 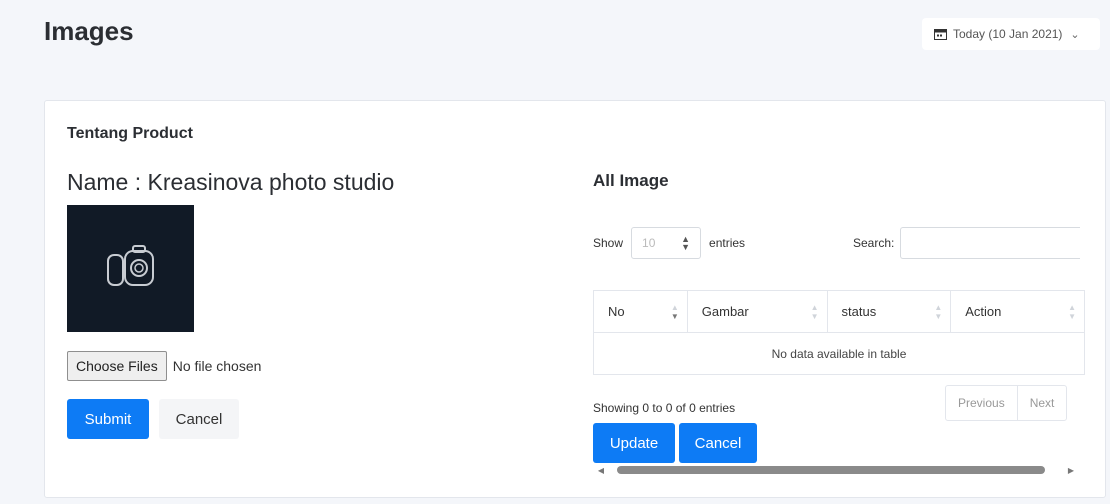 What do you see at coordinates (757, 311) in the screenshot?
I see `column-header-gambar: Gambar ▲ ▼` at bounding box center [757, 311].